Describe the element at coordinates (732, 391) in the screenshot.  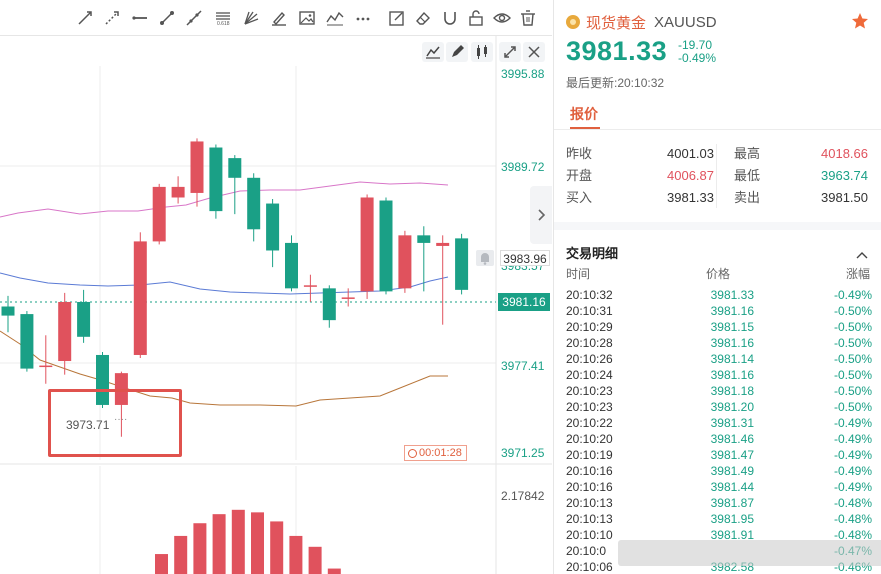
I see `trade-price: 3981.18` at that location.